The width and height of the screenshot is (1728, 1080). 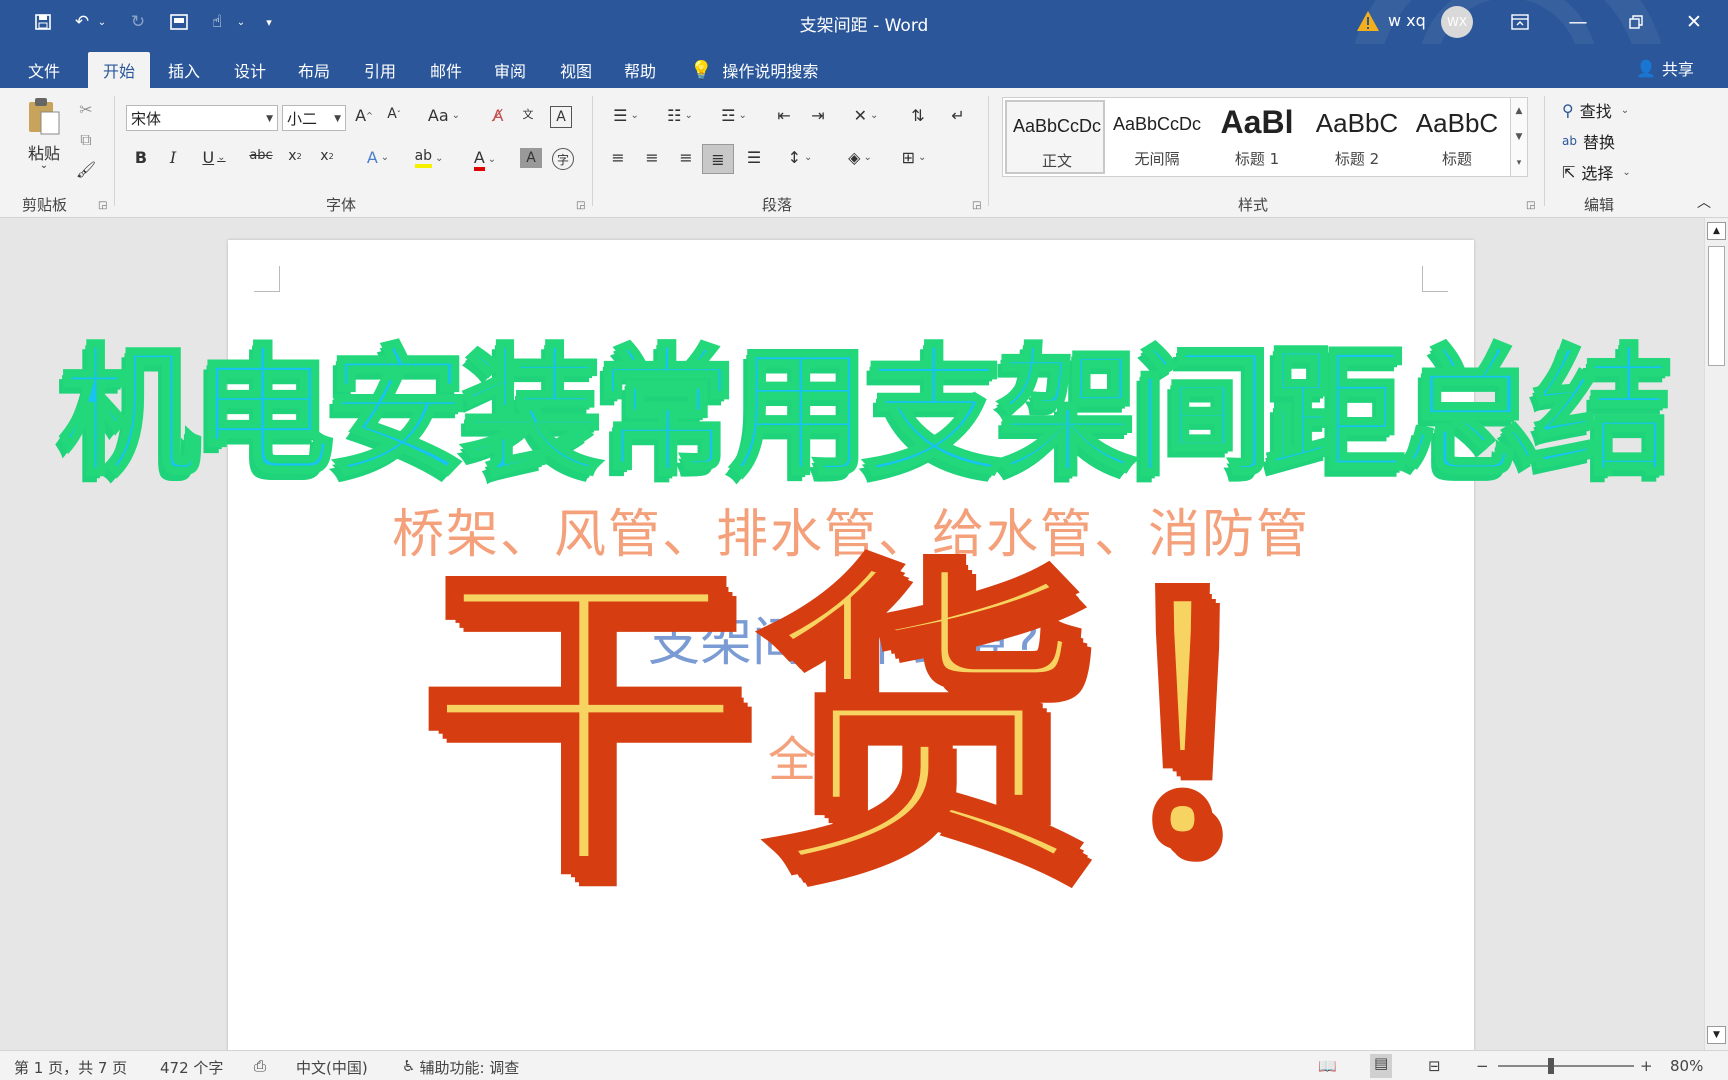 What do you see at coordinates (327, 156) in the screenshot?
I see `superscript-icon: x2` at bounding box center [327, 156].